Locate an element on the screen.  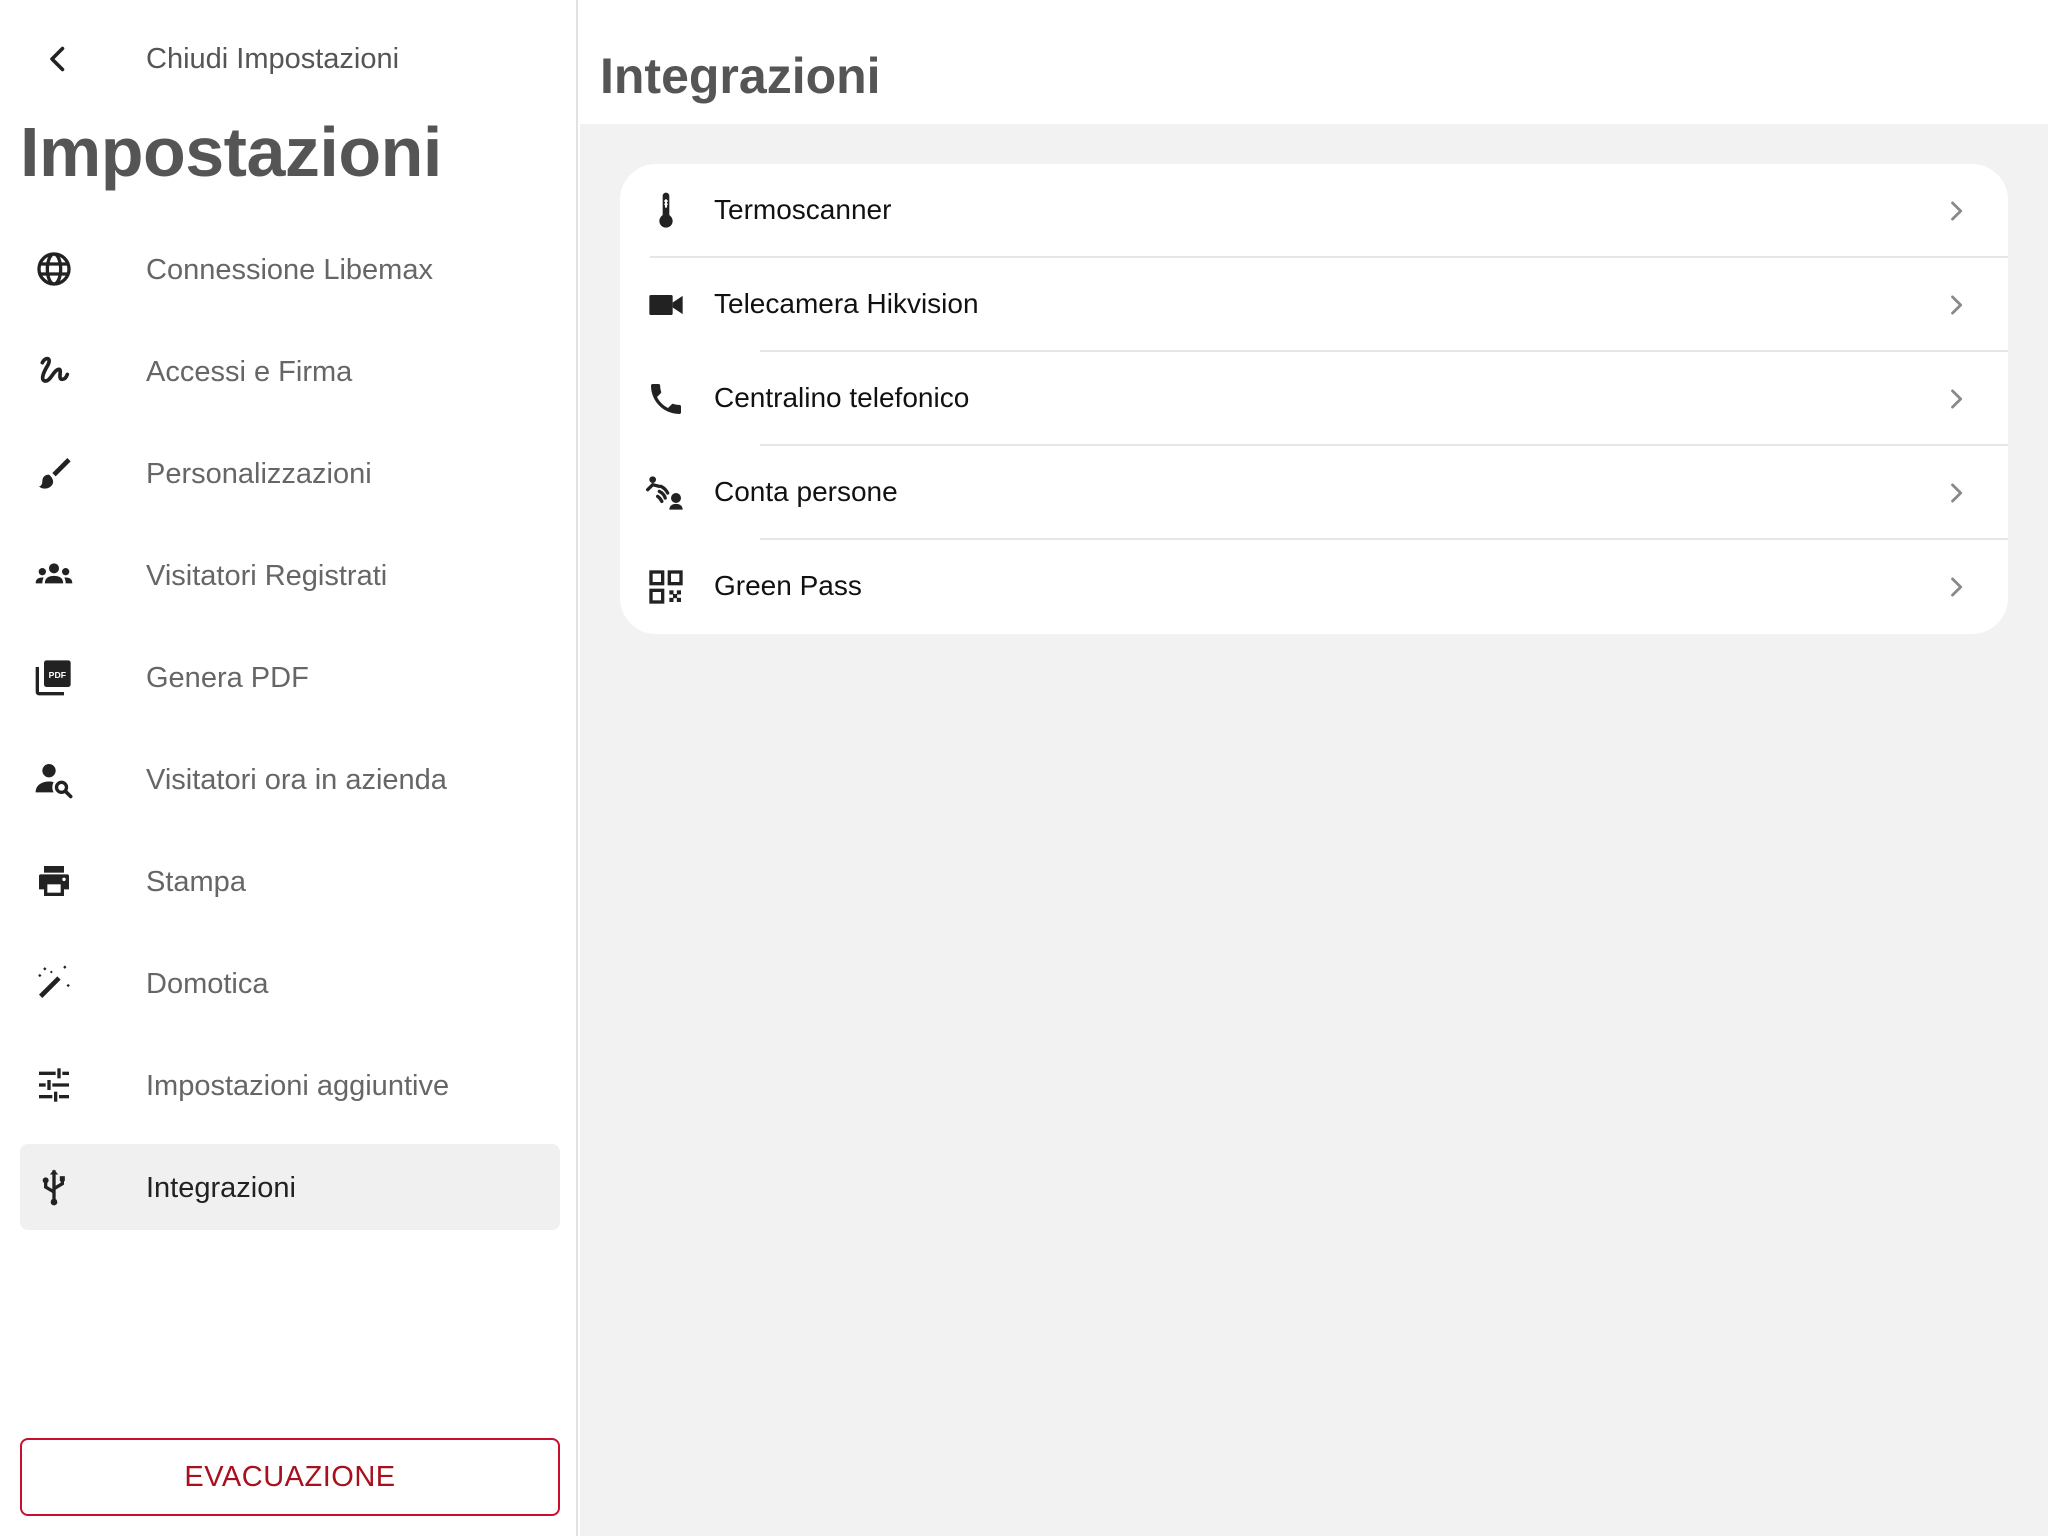
sidebar-item-accessi-firma: Accessi e Firma is located at coordinates (290, 371).